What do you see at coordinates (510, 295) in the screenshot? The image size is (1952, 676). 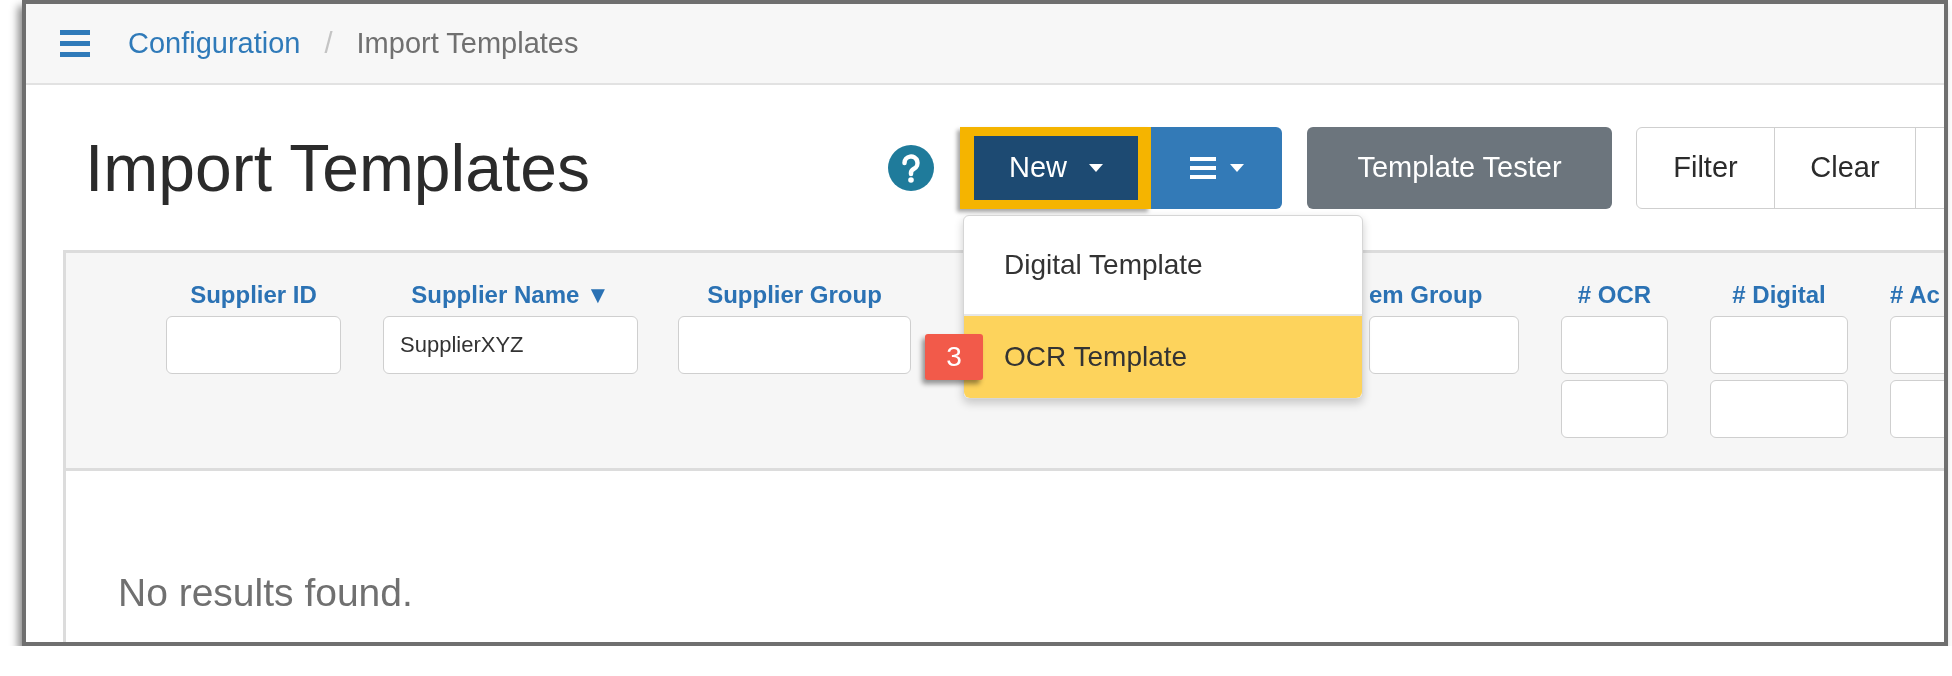 I see `column-filter-label: Supplier Name ▼` at bounding box center [510, 295].